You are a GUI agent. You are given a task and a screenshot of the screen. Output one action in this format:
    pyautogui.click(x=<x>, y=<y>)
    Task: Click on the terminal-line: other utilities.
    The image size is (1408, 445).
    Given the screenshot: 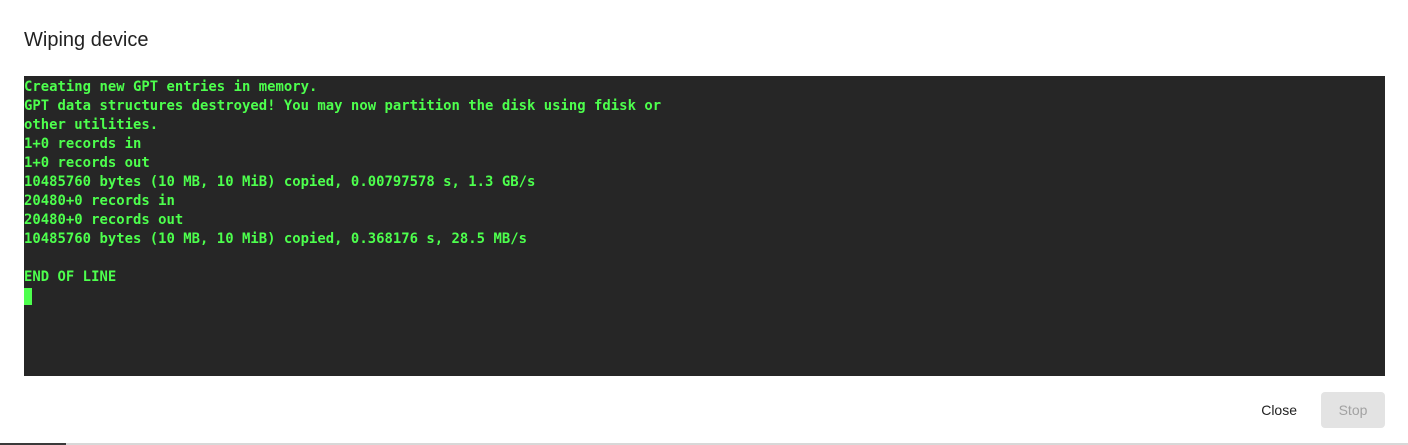 What is the action you would take?
    pyautogui.click(x=91, y=125)
    